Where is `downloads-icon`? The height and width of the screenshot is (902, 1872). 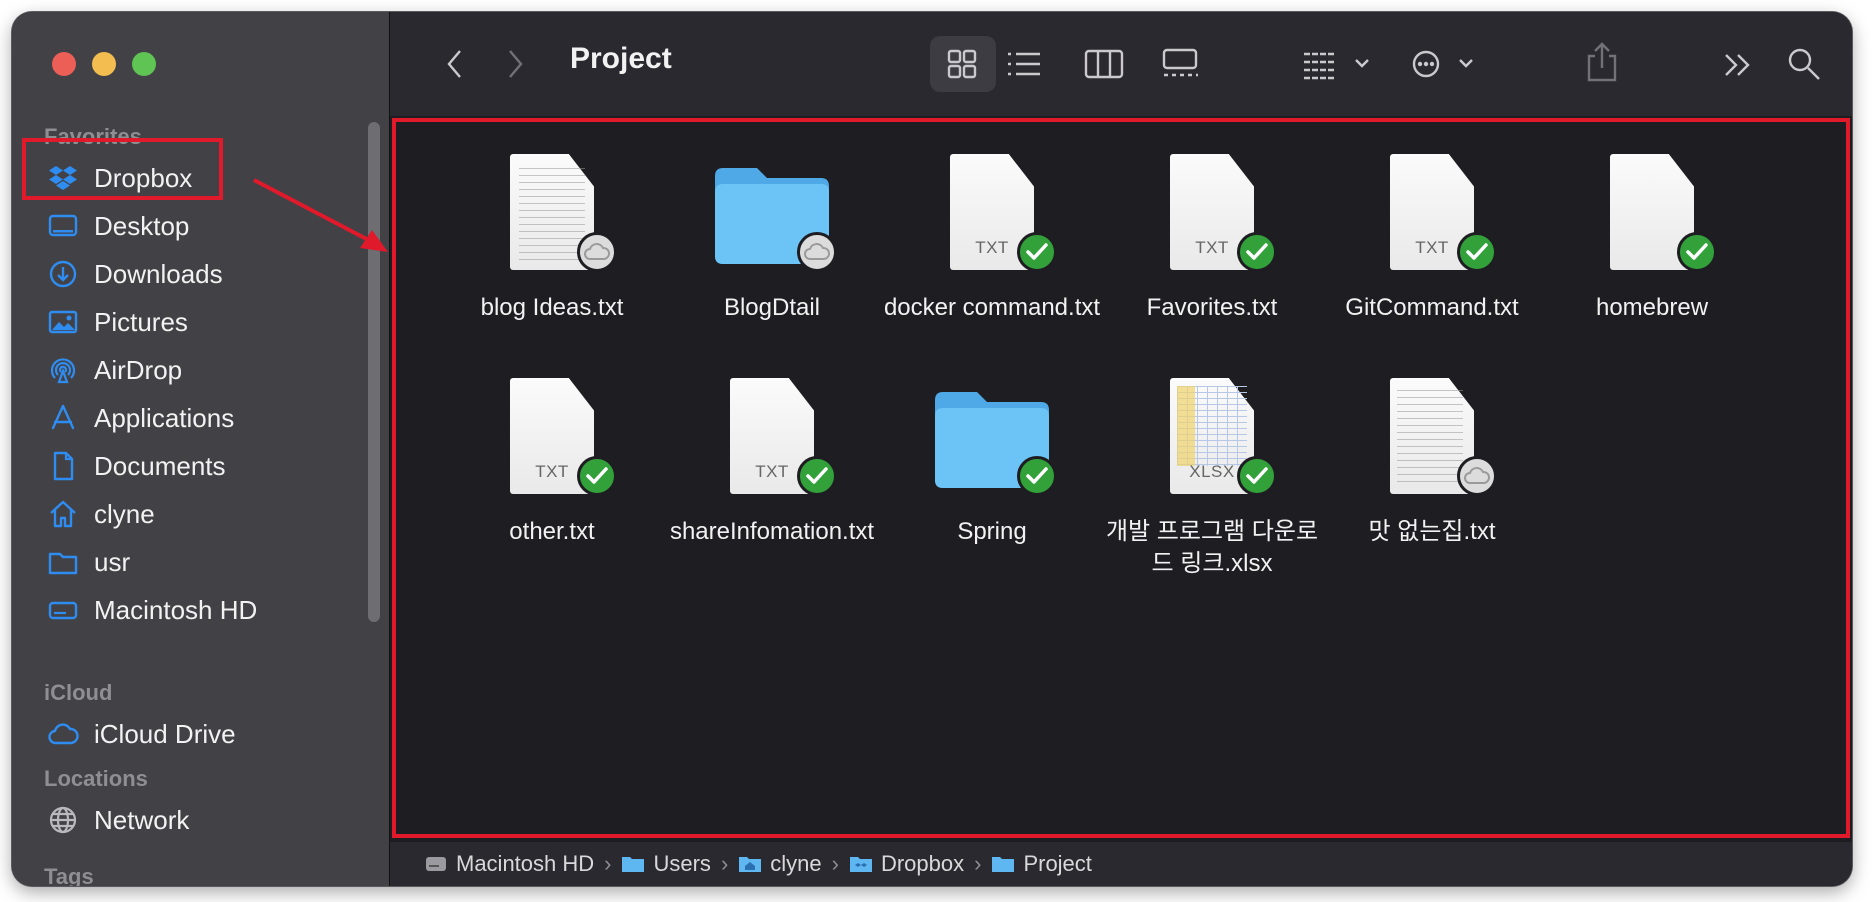
downloads-icon is located at coordinates (63, 274).